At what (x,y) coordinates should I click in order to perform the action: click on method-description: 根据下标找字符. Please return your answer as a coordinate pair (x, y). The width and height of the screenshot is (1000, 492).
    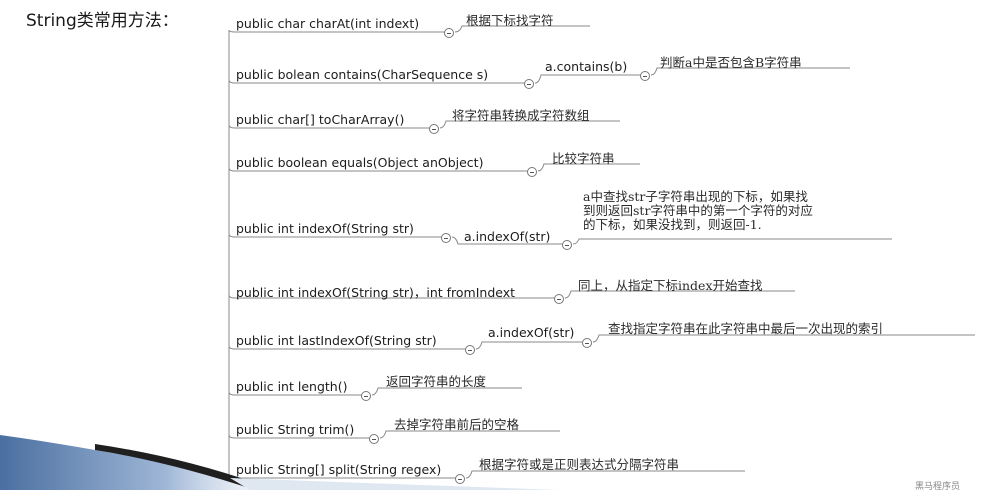
    Looking at the image, I should click on (510, 20).